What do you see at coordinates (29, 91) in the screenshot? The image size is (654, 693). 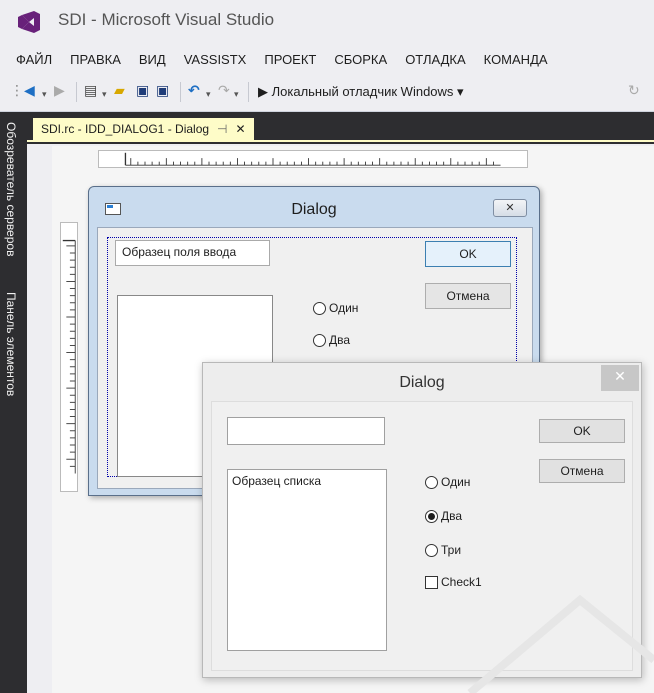 I see `back-icon: ◀` at bounding box center [29, 91].